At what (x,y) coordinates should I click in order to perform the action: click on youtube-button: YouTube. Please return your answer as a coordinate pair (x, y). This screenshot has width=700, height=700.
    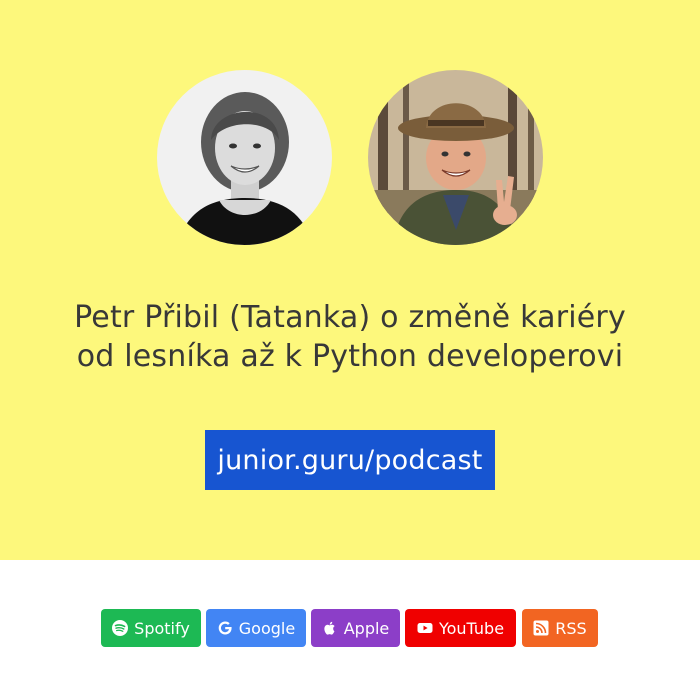
    Looking at the image, I should click on (460, 628).